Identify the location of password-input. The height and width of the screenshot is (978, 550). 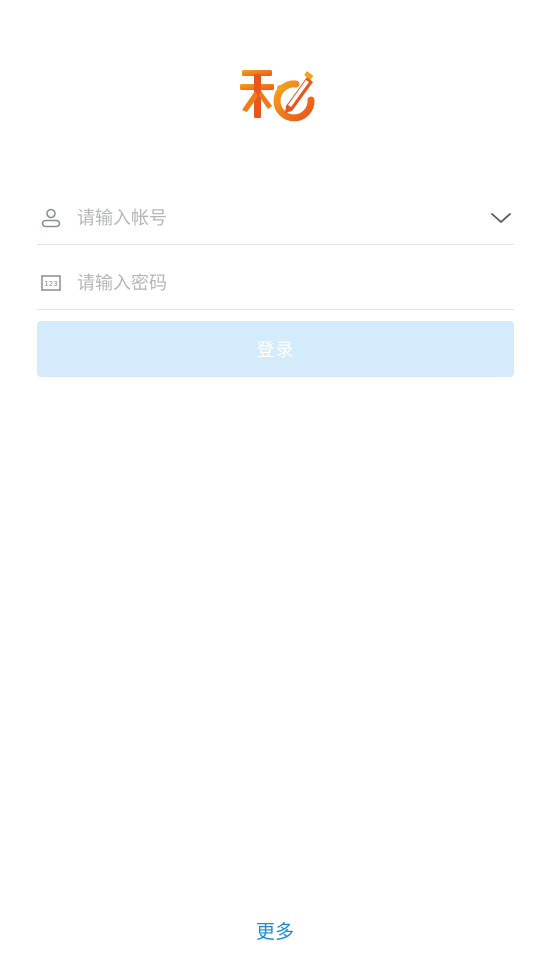
(277, 283).